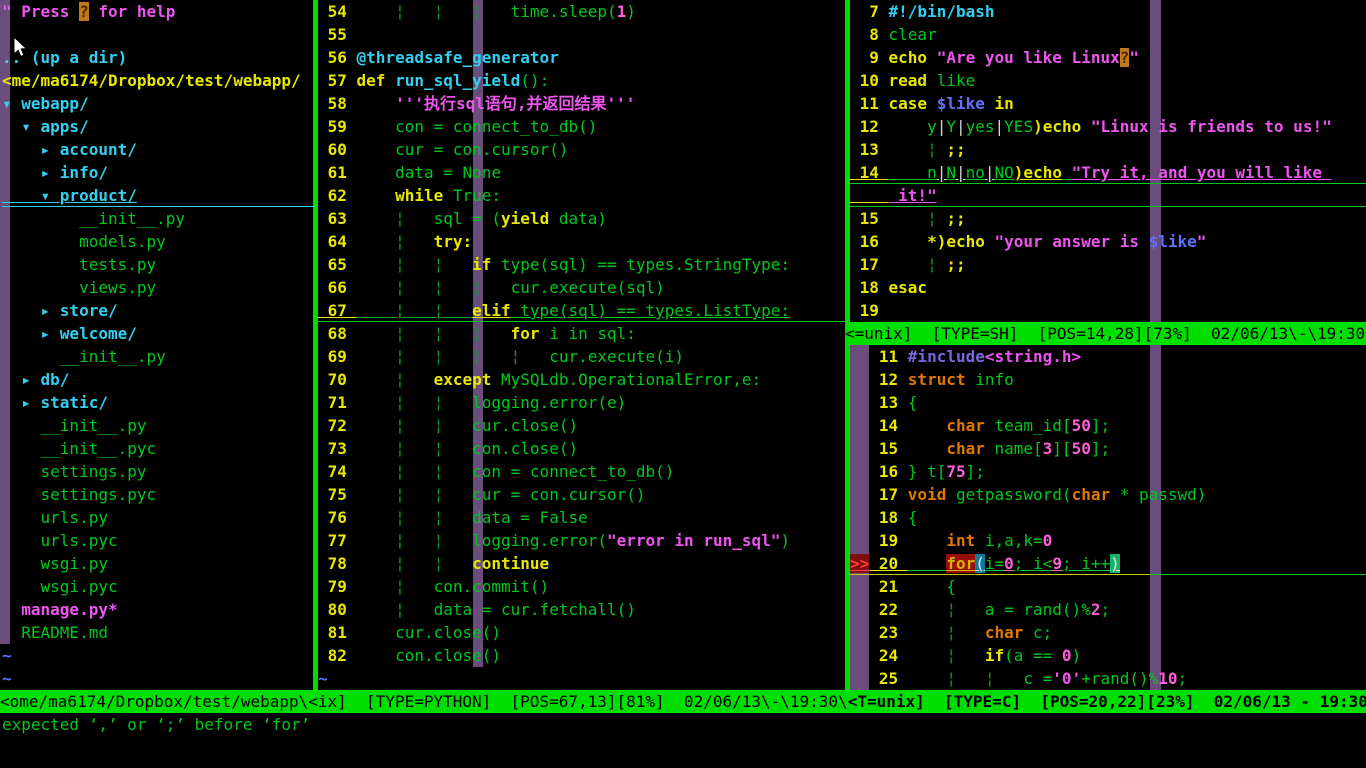 Image resolution: width=1366 pixels, height=768 pixels. Describe the element at coordinates (1108, 149) in the screenshot. I see `code-line: 13 ¦ ;;` at that location.